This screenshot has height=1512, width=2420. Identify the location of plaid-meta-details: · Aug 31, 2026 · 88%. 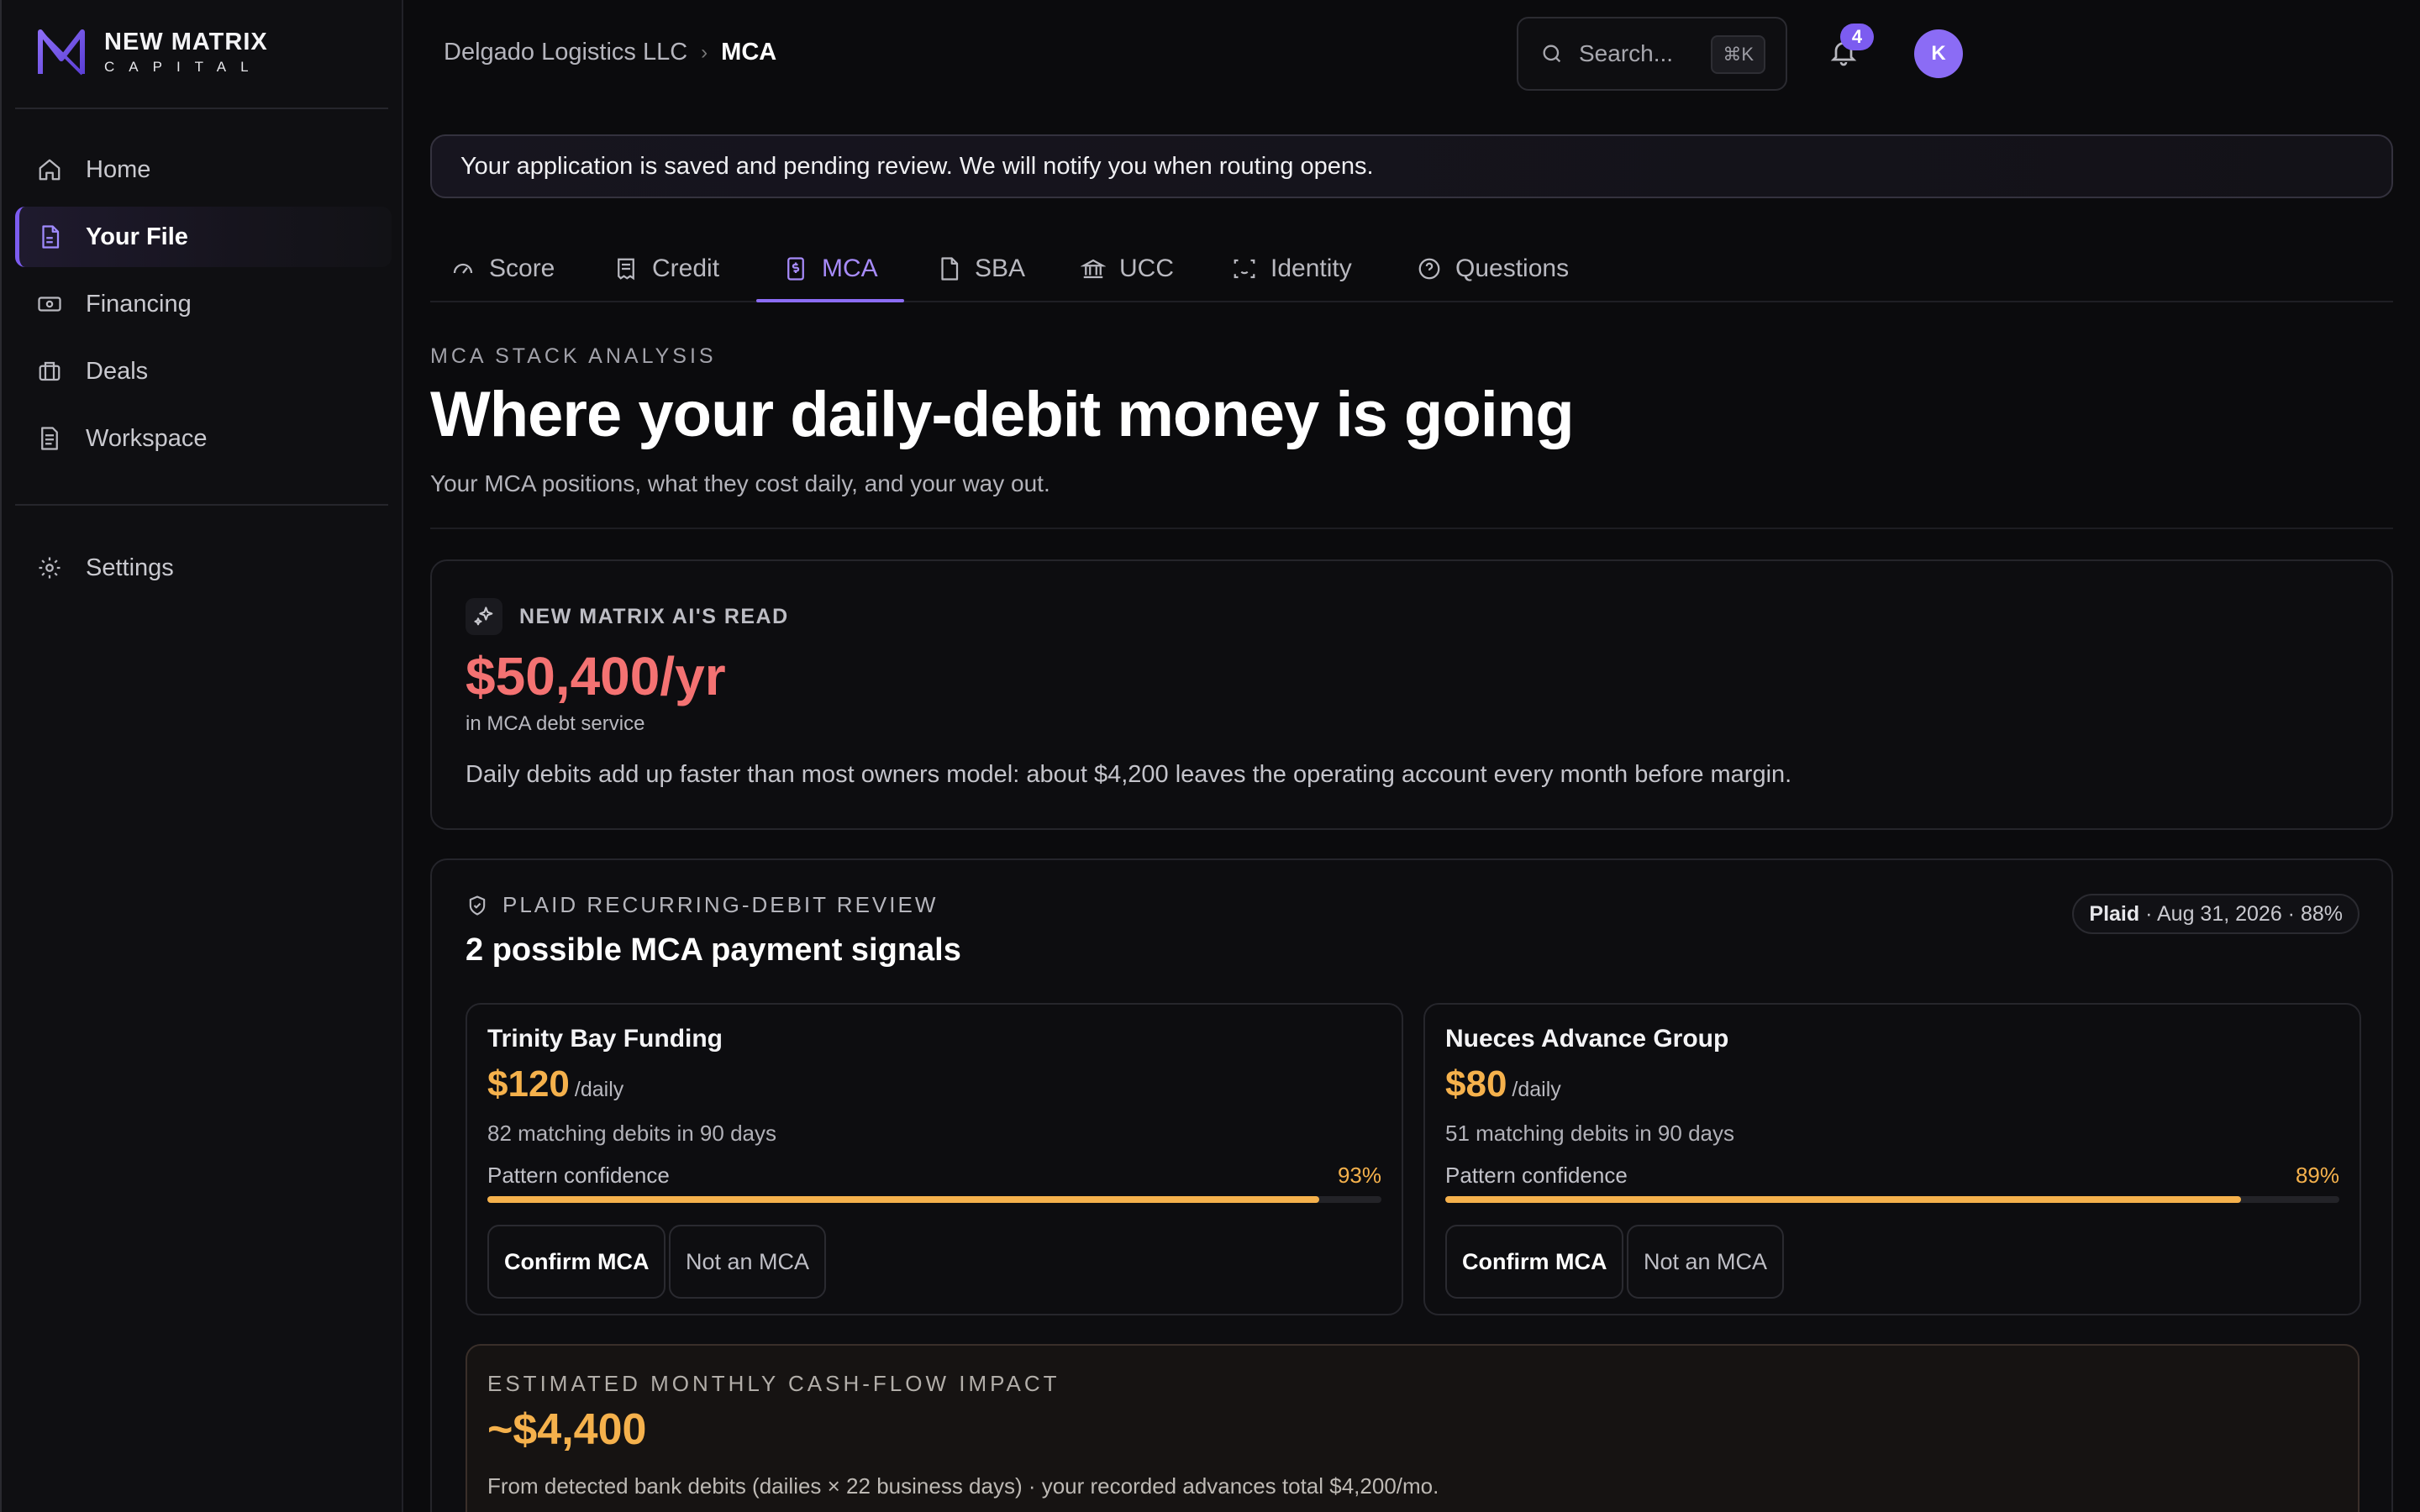
(2241, 913).